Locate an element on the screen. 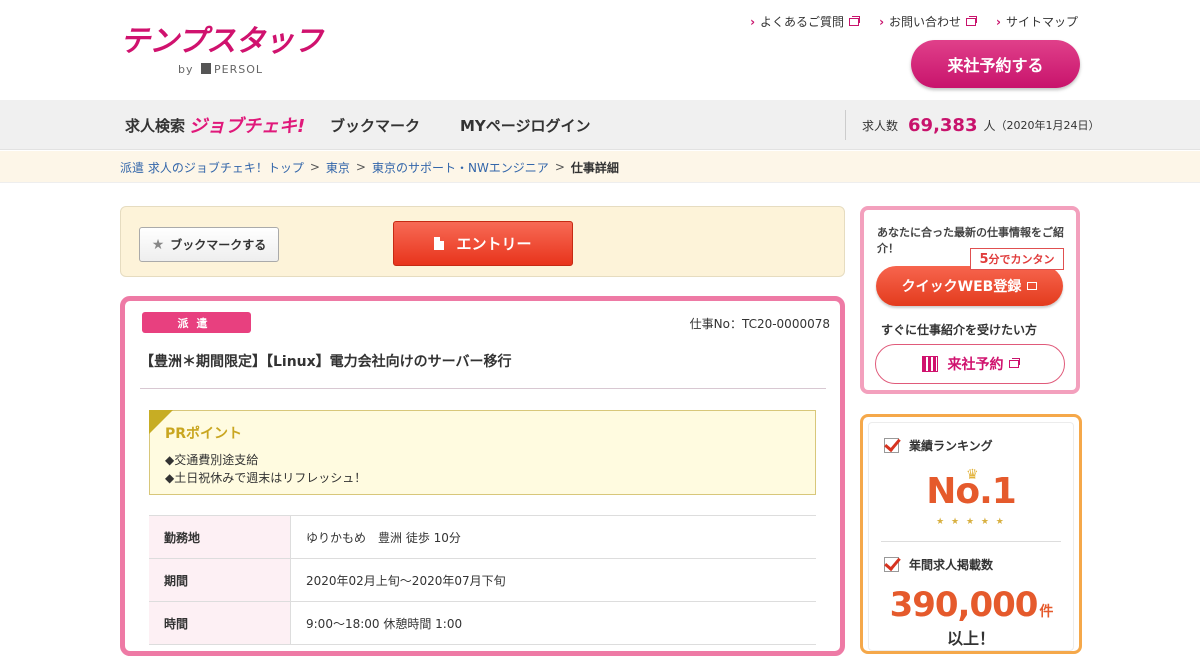 The height and width of the screenshot is (656, 1200). breadcrumb-category-link: 東京のサポート・NWエンジニア is located at coordinates (460, 167).